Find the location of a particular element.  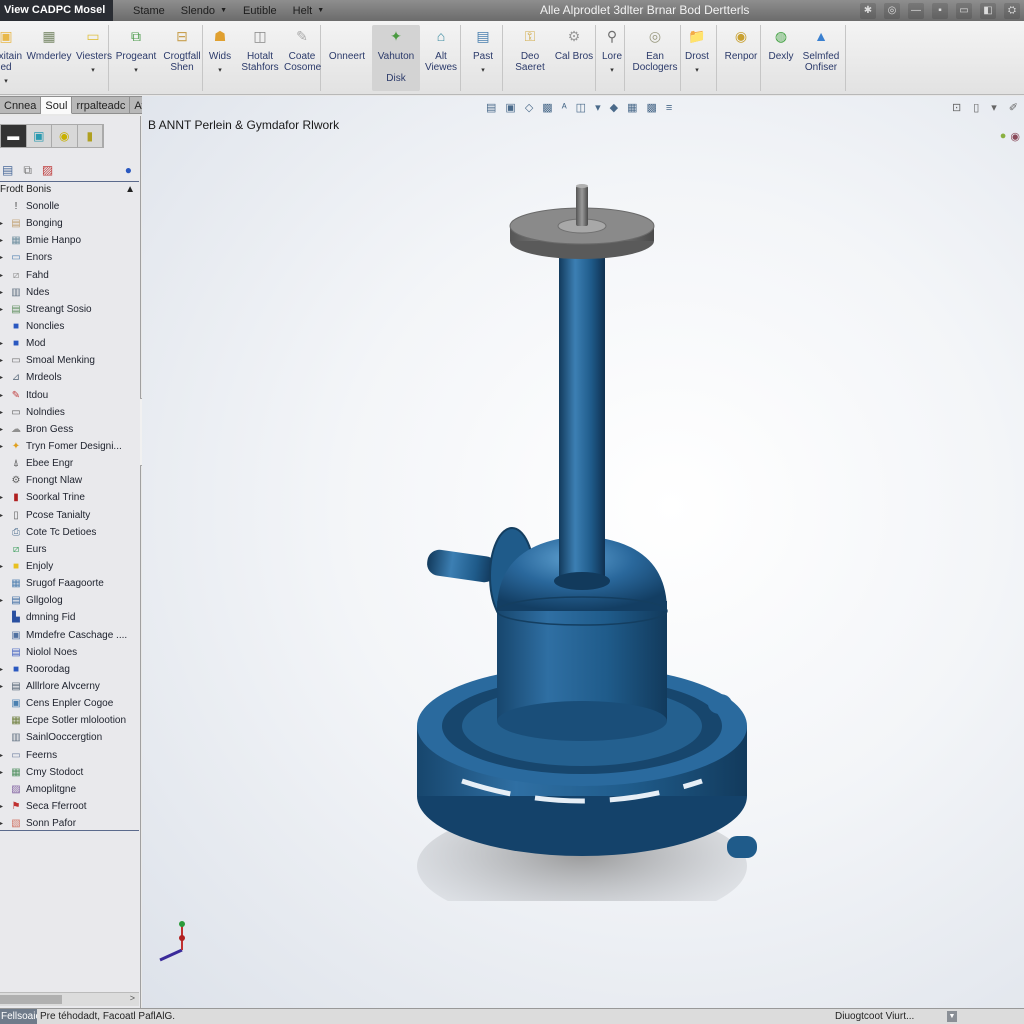

tree-item: ▸ ▥ Ndes is located at coordinates (69, 292).